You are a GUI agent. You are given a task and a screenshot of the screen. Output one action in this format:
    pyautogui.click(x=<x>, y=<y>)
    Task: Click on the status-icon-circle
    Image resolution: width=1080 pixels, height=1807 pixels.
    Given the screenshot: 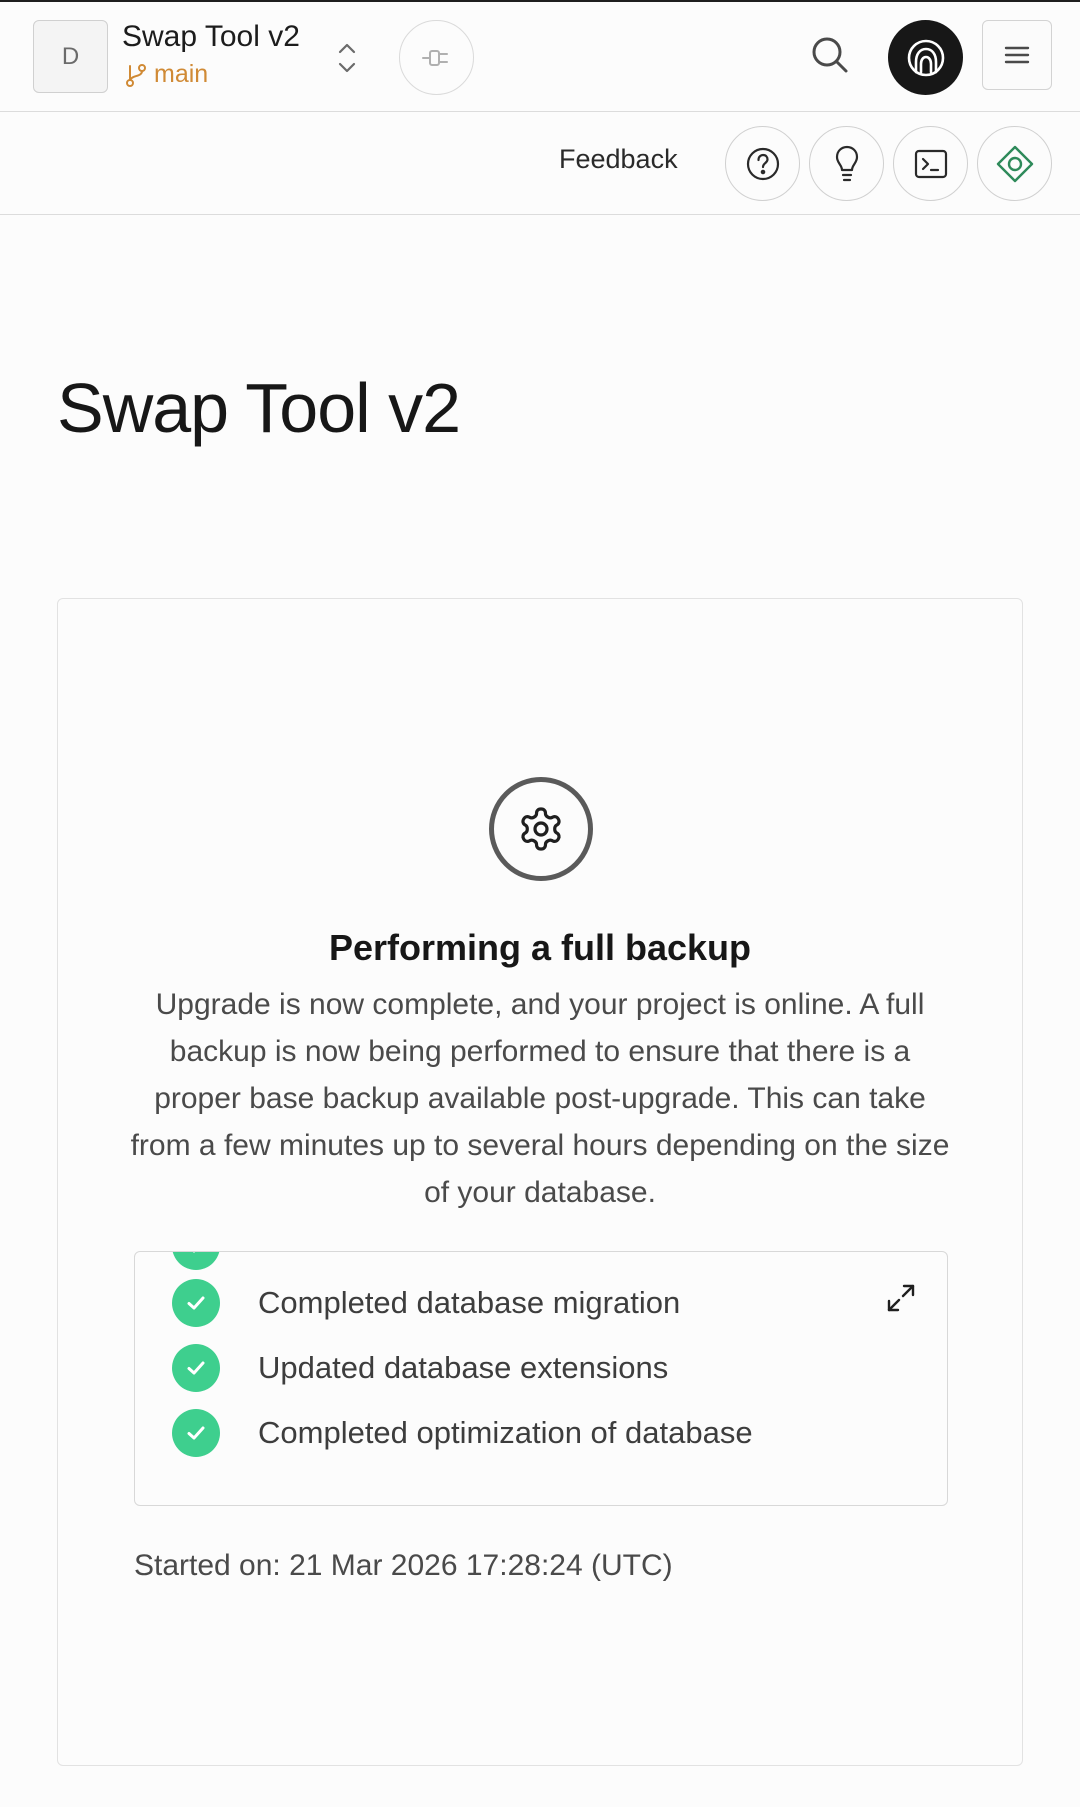 What is the action you would take?
    pyautogui.click(x=541, y=829)
    